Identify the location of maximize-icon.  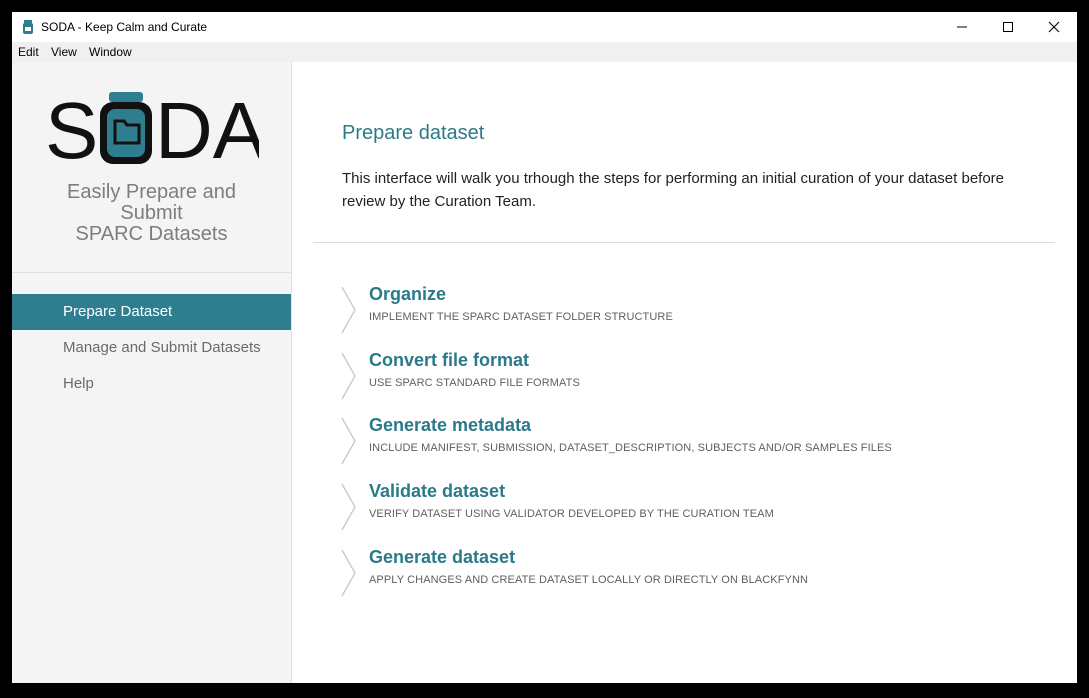
(1008, 27).